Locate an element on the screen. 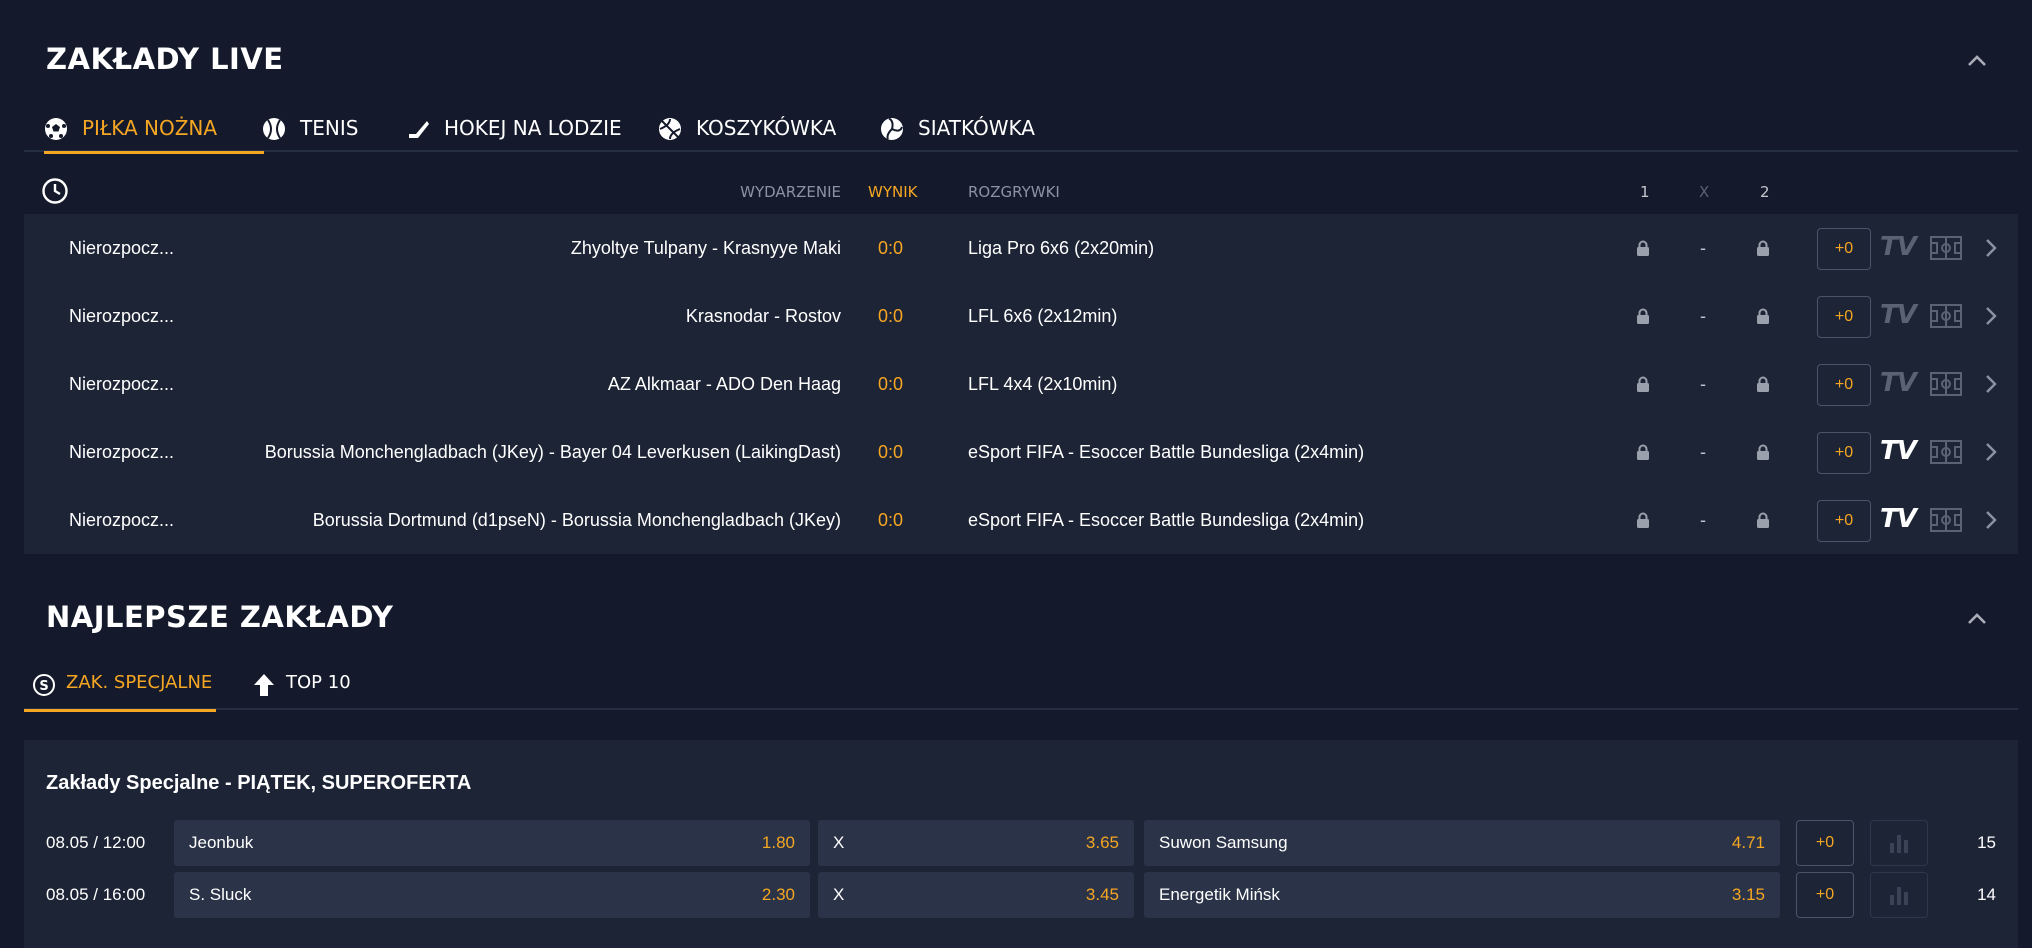  header-odd-2: 2 is located at coordinates (1765, 192).